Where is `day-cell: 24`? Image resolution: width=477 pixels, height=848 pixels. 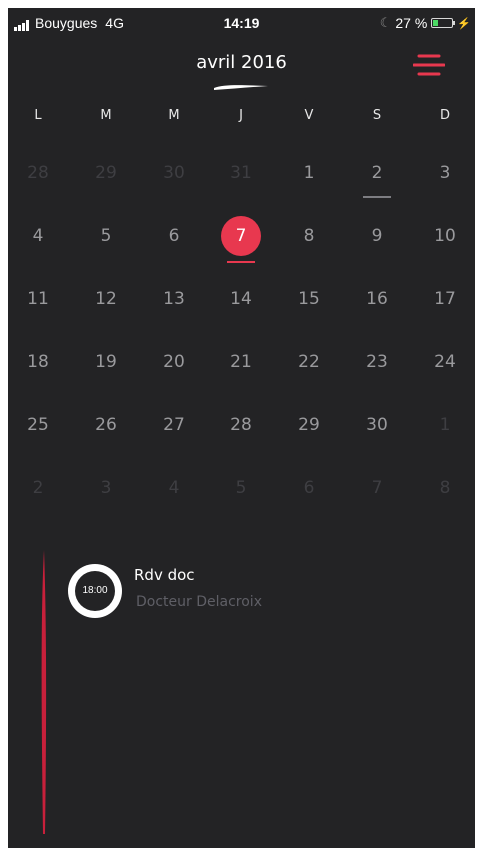
day-cell: 24 is located at coordinates (445, 362).